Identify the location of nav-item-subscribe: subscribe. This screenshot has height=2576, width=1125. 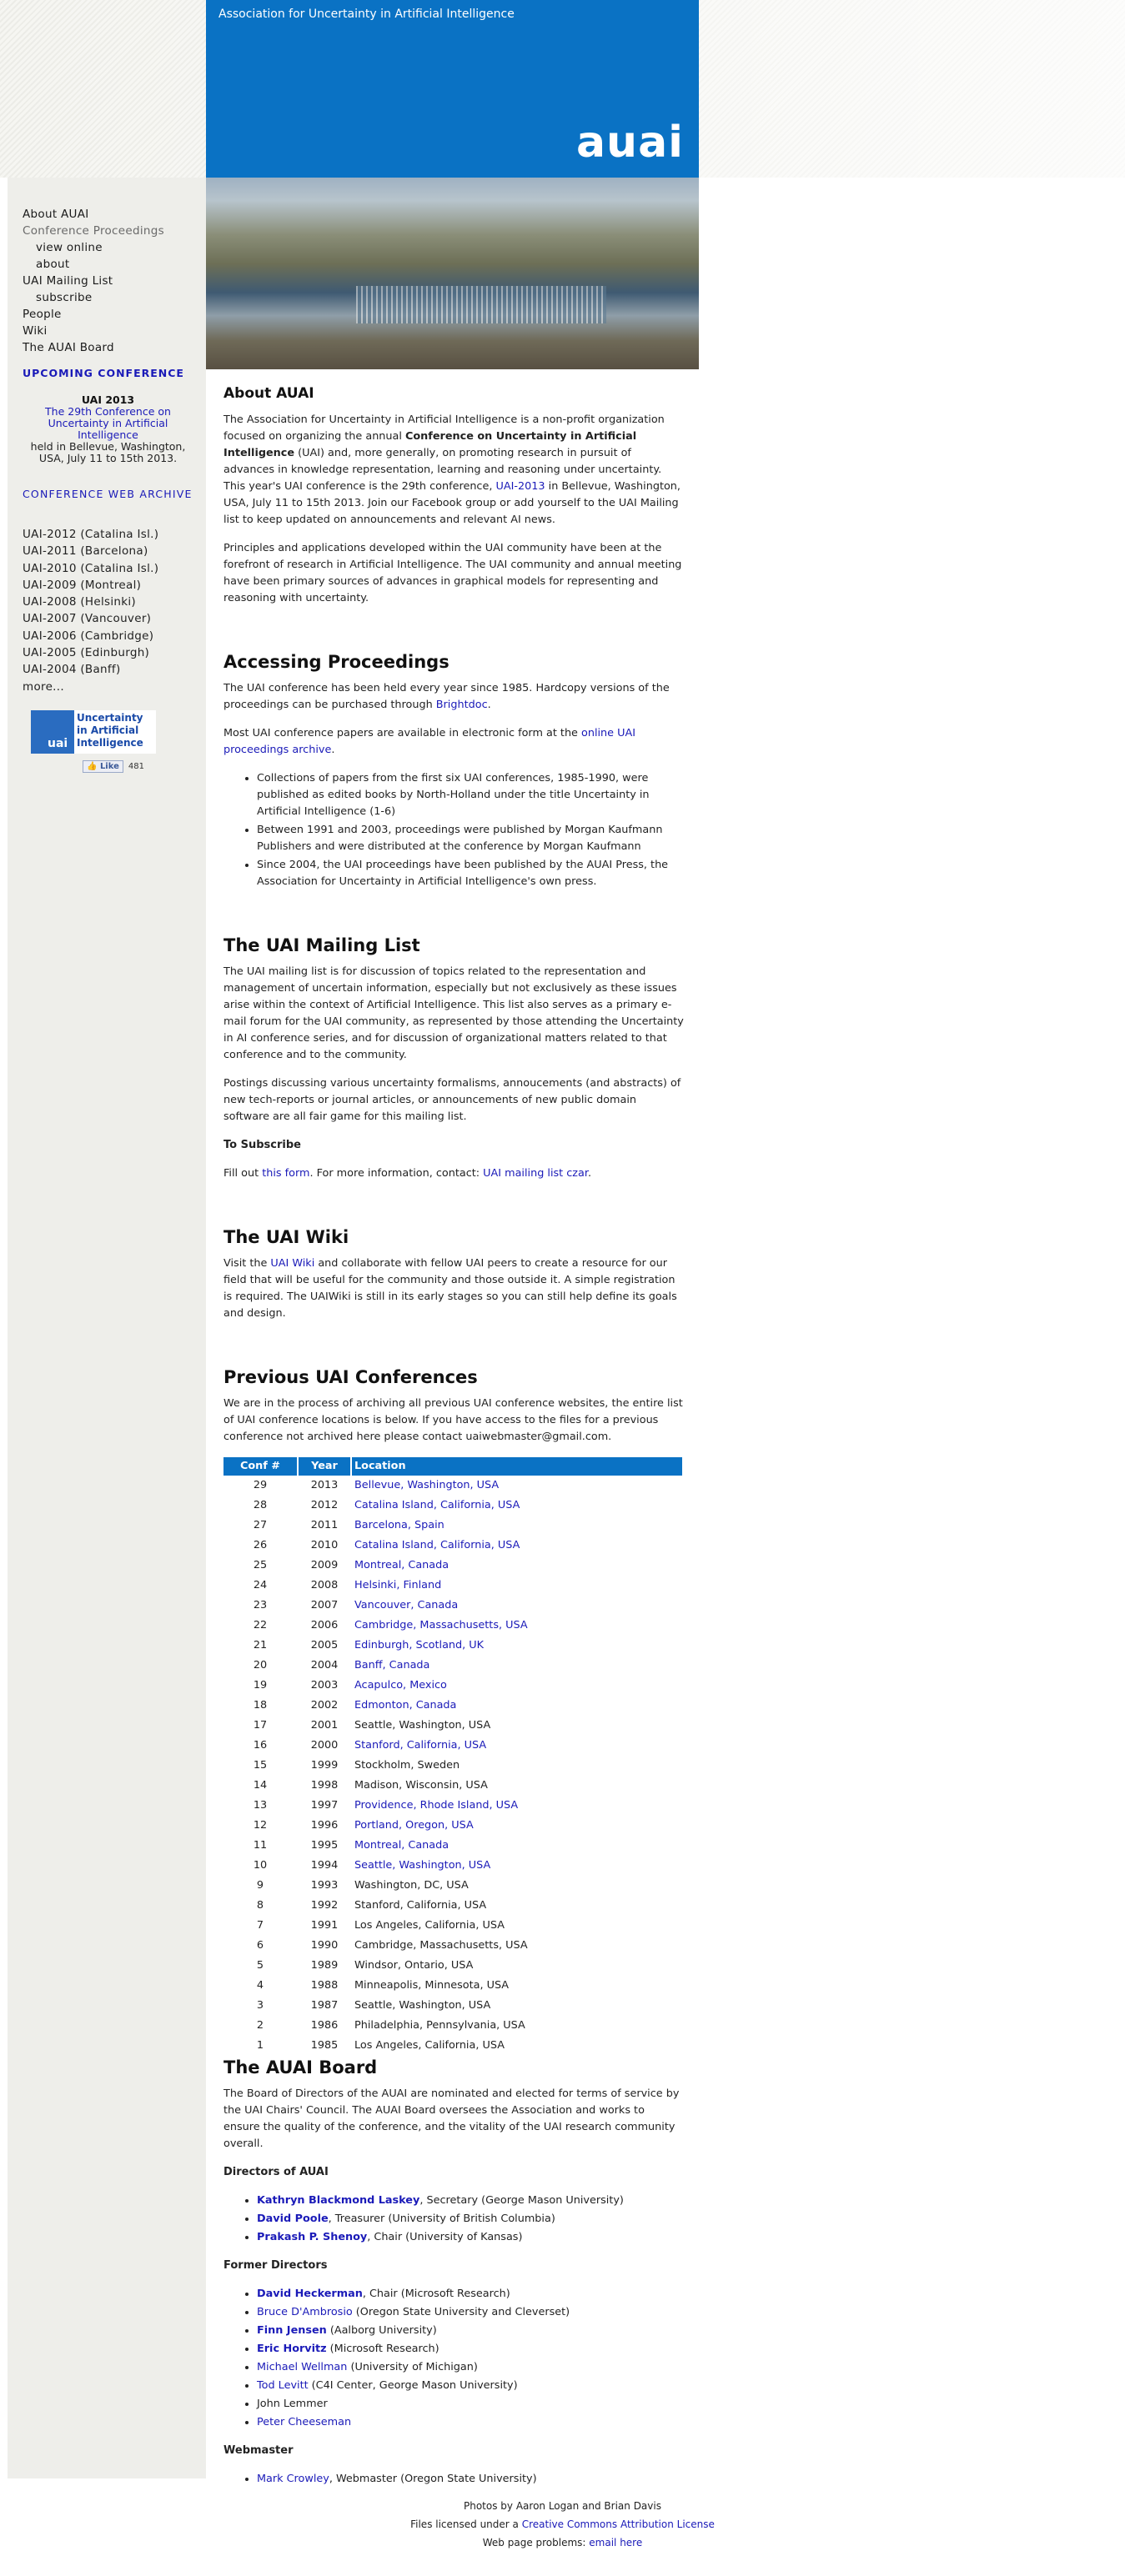
(93, 297).